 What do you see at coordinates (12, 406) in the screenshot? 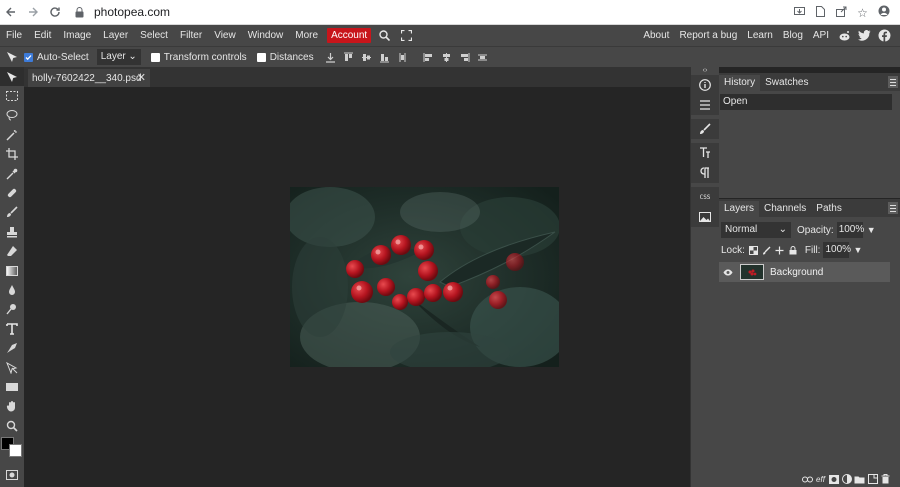
I see `hand-tool` at bounding box center [12, 406].